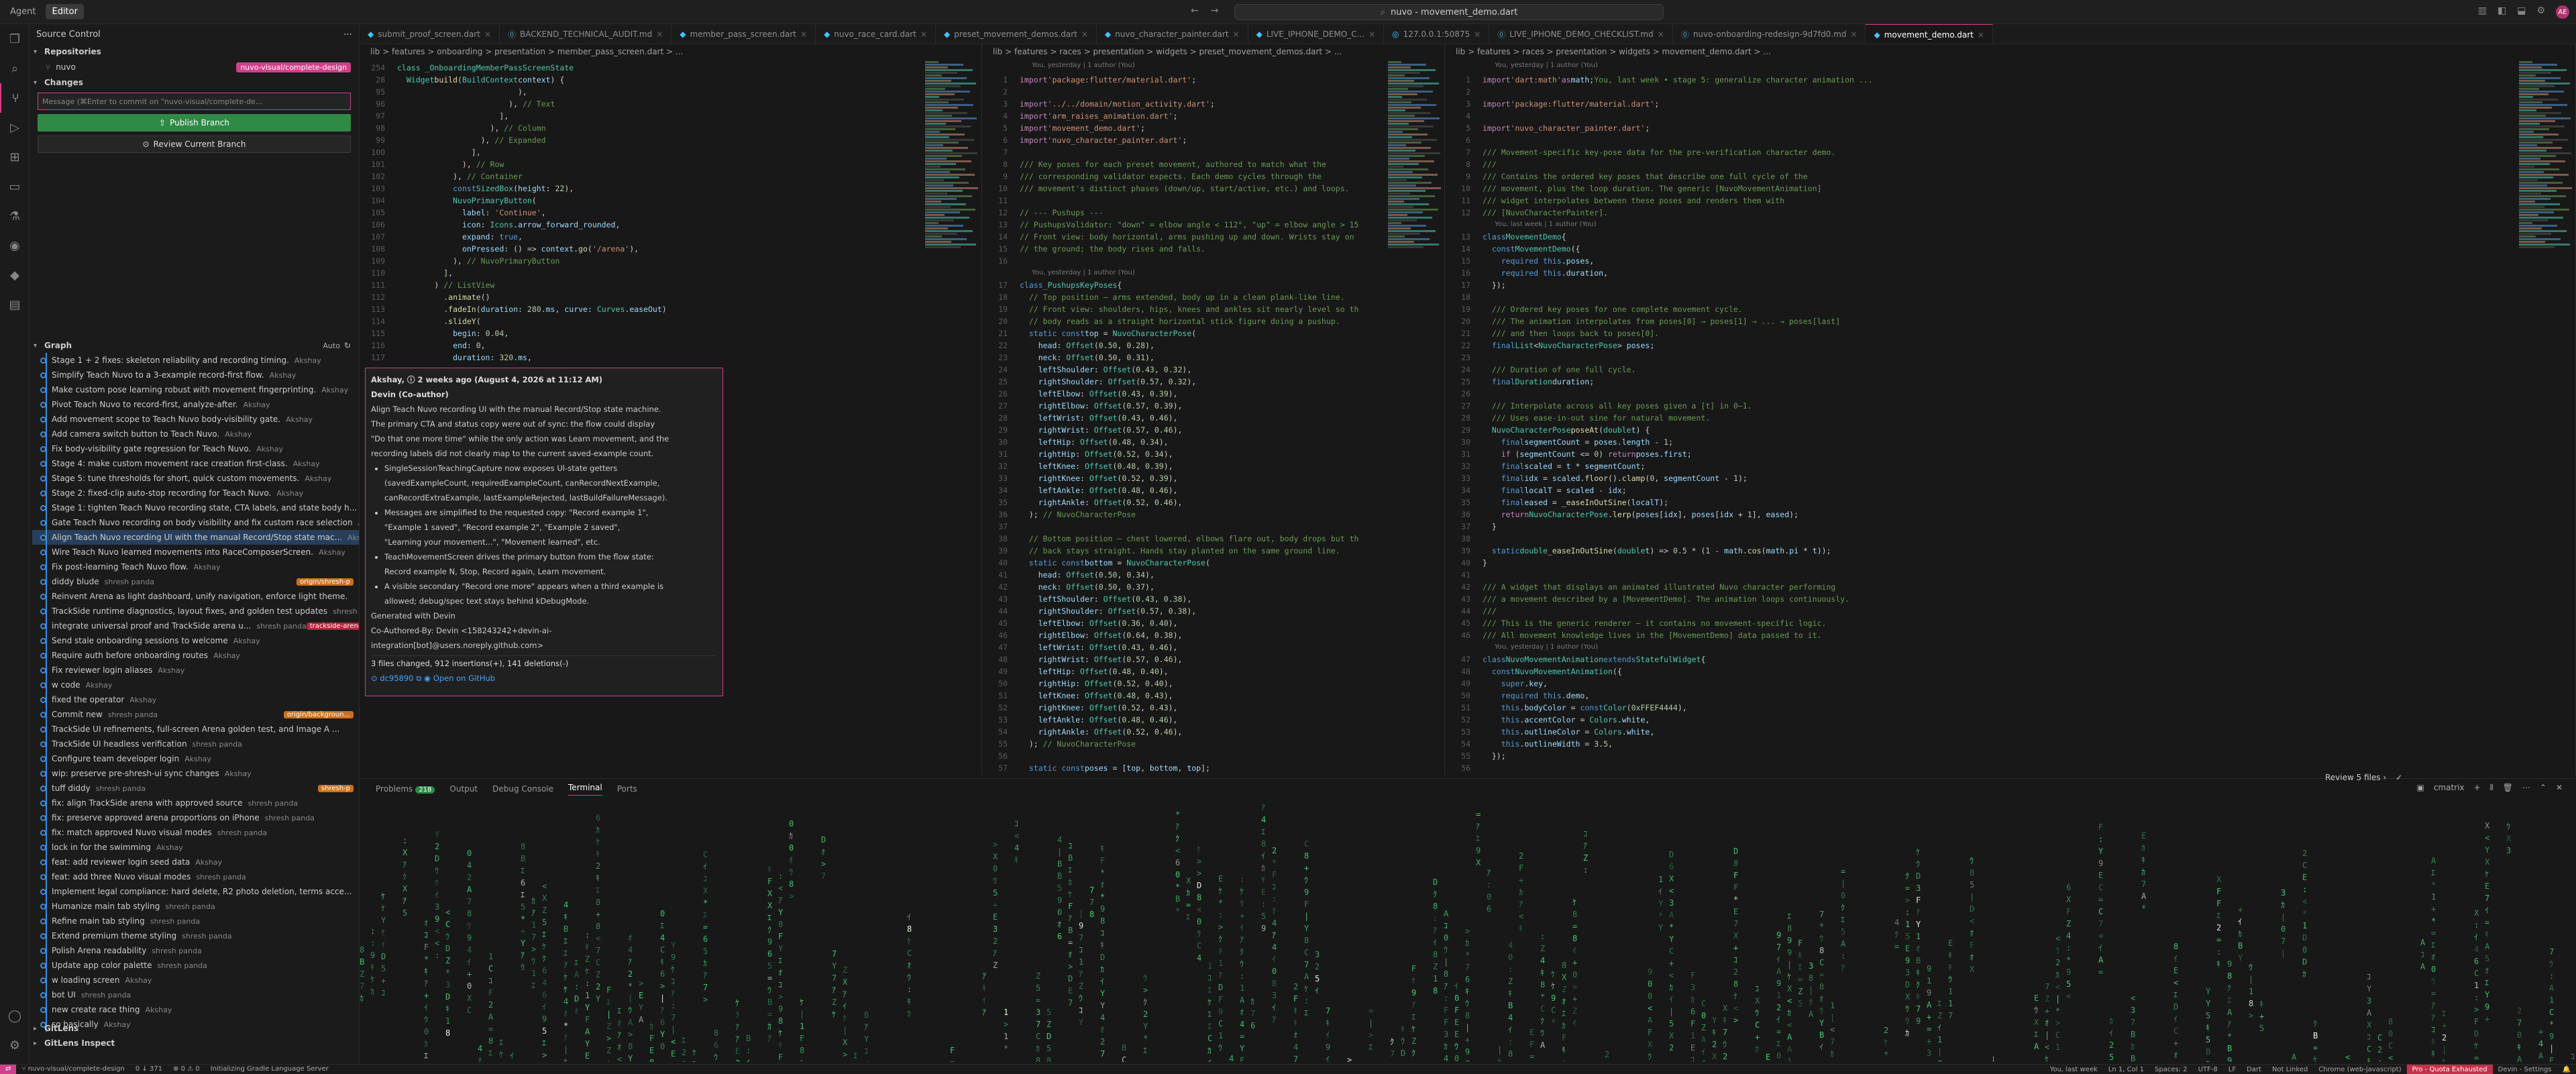 The width and height of the screenshot is (2576, 1074). I want to click on publish-branch-button: ⇪ Publish Branch, so click(194, 122).